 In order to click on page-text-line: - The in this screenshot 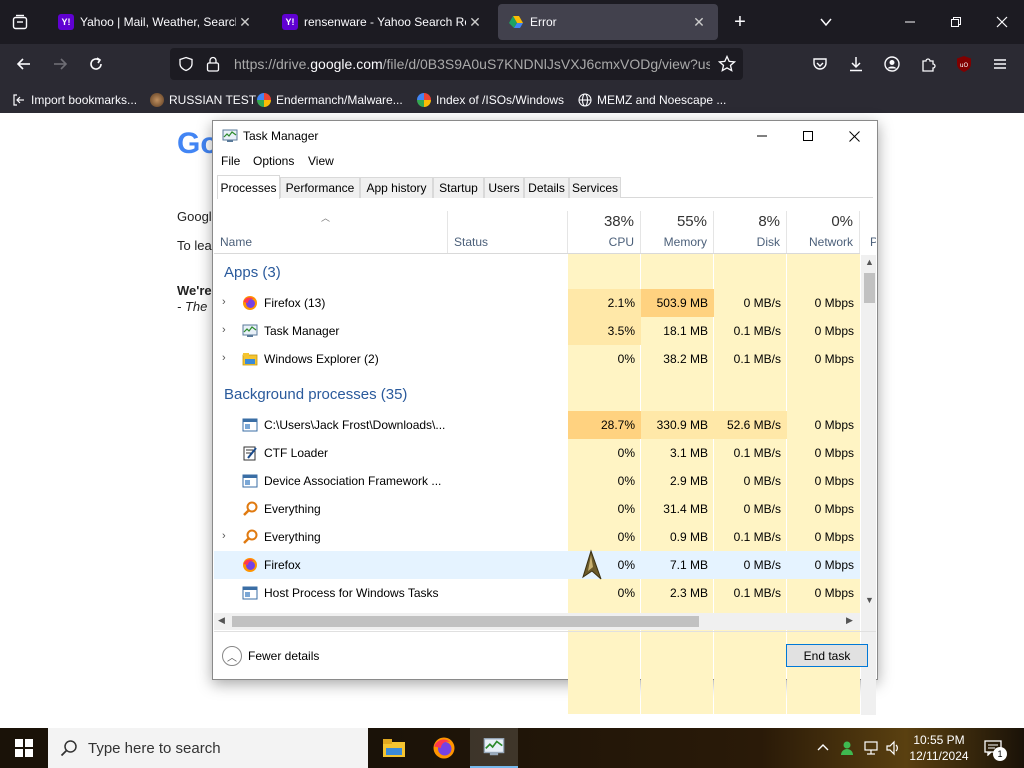, I will do `click(192, 306)`.